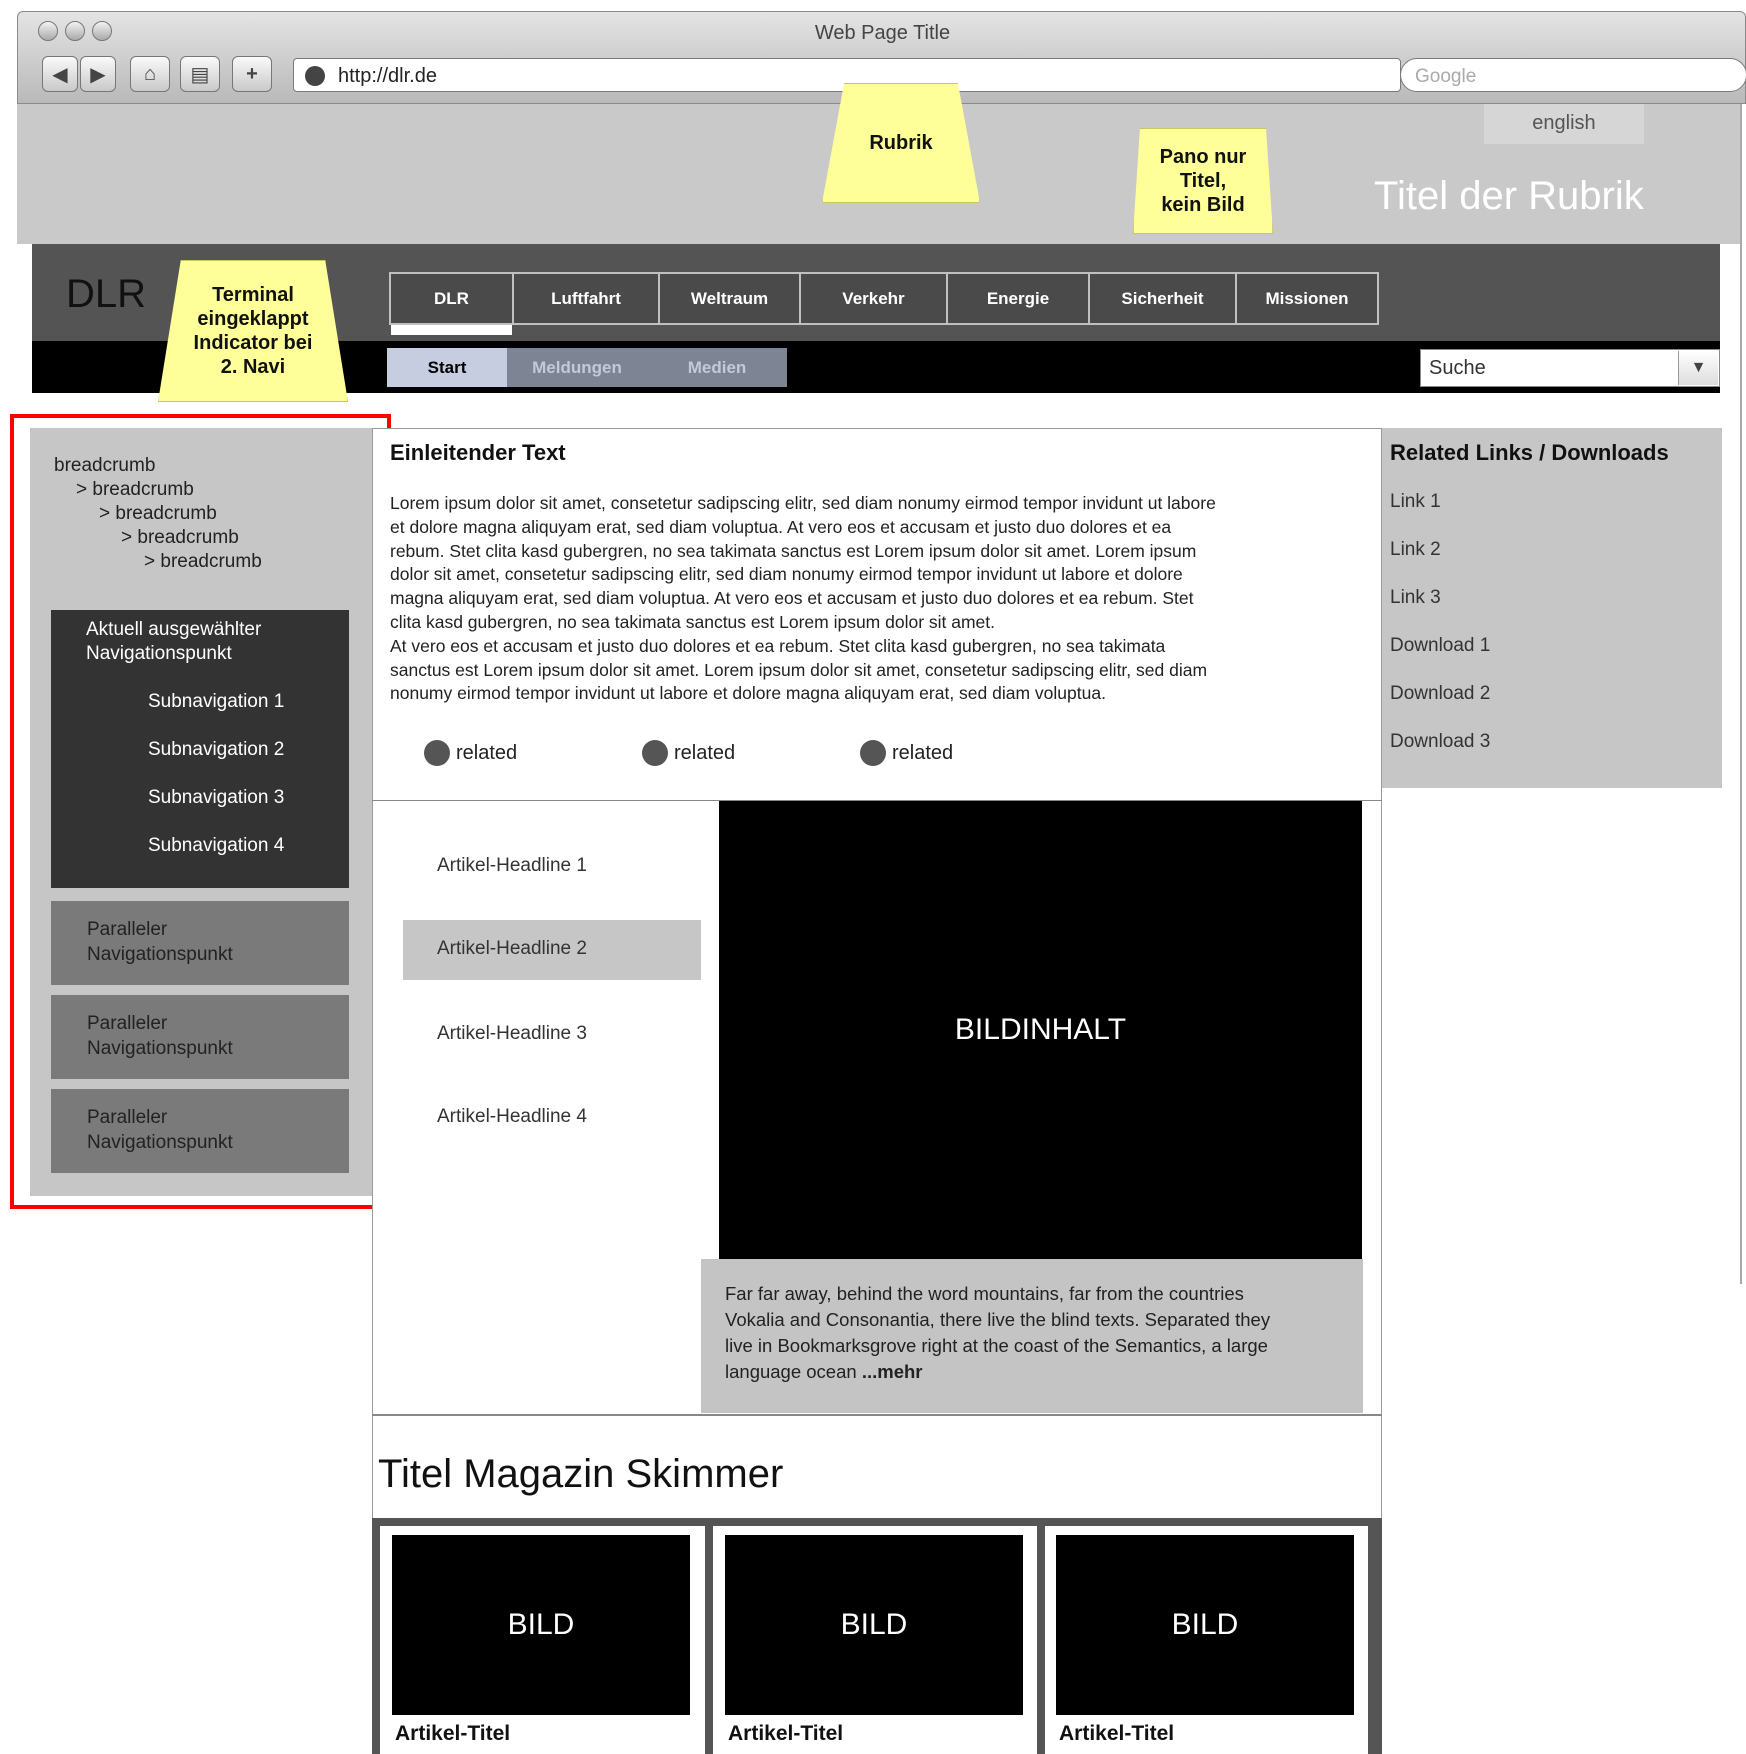 This screenshot has width=1746, height=1754. I want to click on download-link-item: Download 3, so click(1440, 742).